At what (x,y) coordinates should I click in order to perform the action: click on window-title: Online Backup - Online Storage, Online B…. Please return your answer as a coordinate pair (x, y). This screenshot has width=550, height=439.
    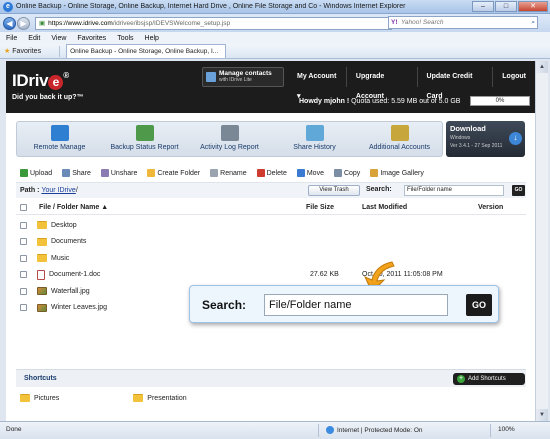
    Looking at the image, I should click on (211, 6).